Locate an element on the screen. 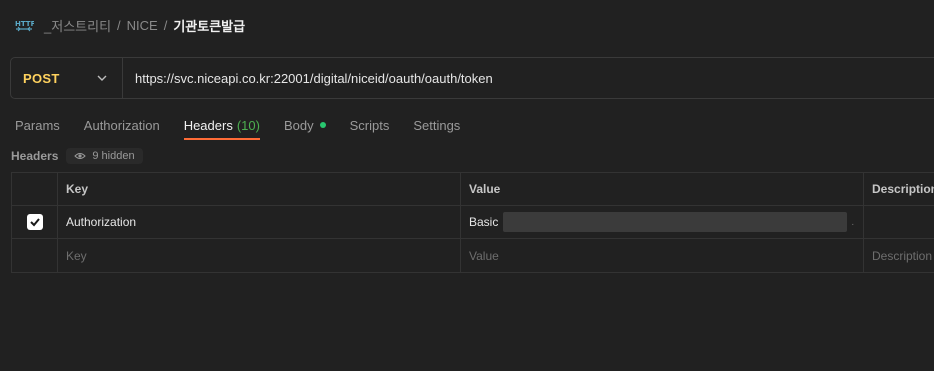  breadcrumb: HTTP _저스트리티 / NICE / 기관토큰발급 is located at coordinates (129, 25).